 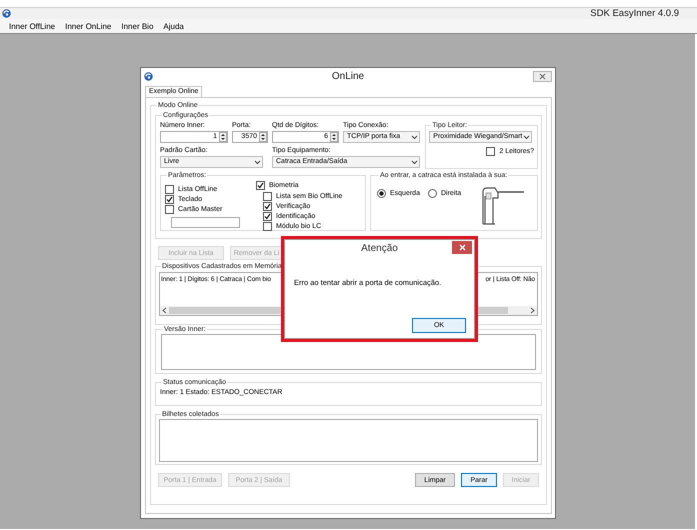 I want to click on app-title: SDK EasyInner 4.0.9, so click(x=634, y=13).